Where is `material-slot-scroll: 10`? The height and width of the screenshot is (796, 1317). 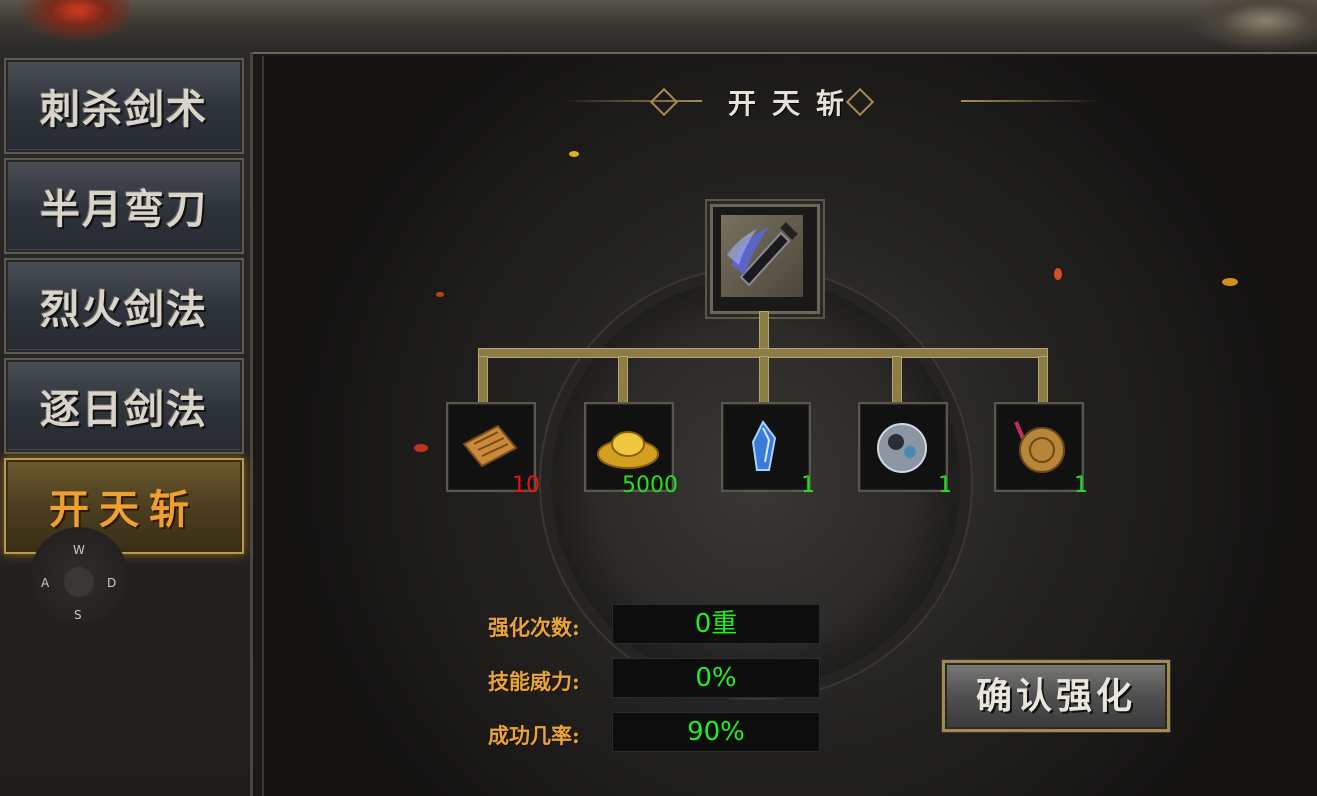 material-slot-scroll: 10 is located at coordinates (493, 450).